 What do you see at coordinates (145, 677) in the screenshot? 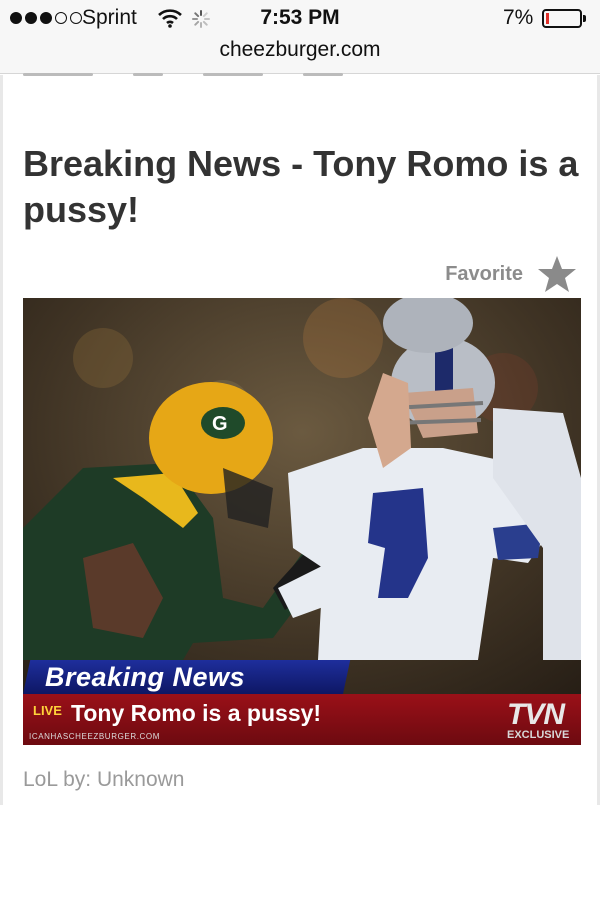
I see `breaking-news-label: Breaking News` at bounding box center [145, 677].